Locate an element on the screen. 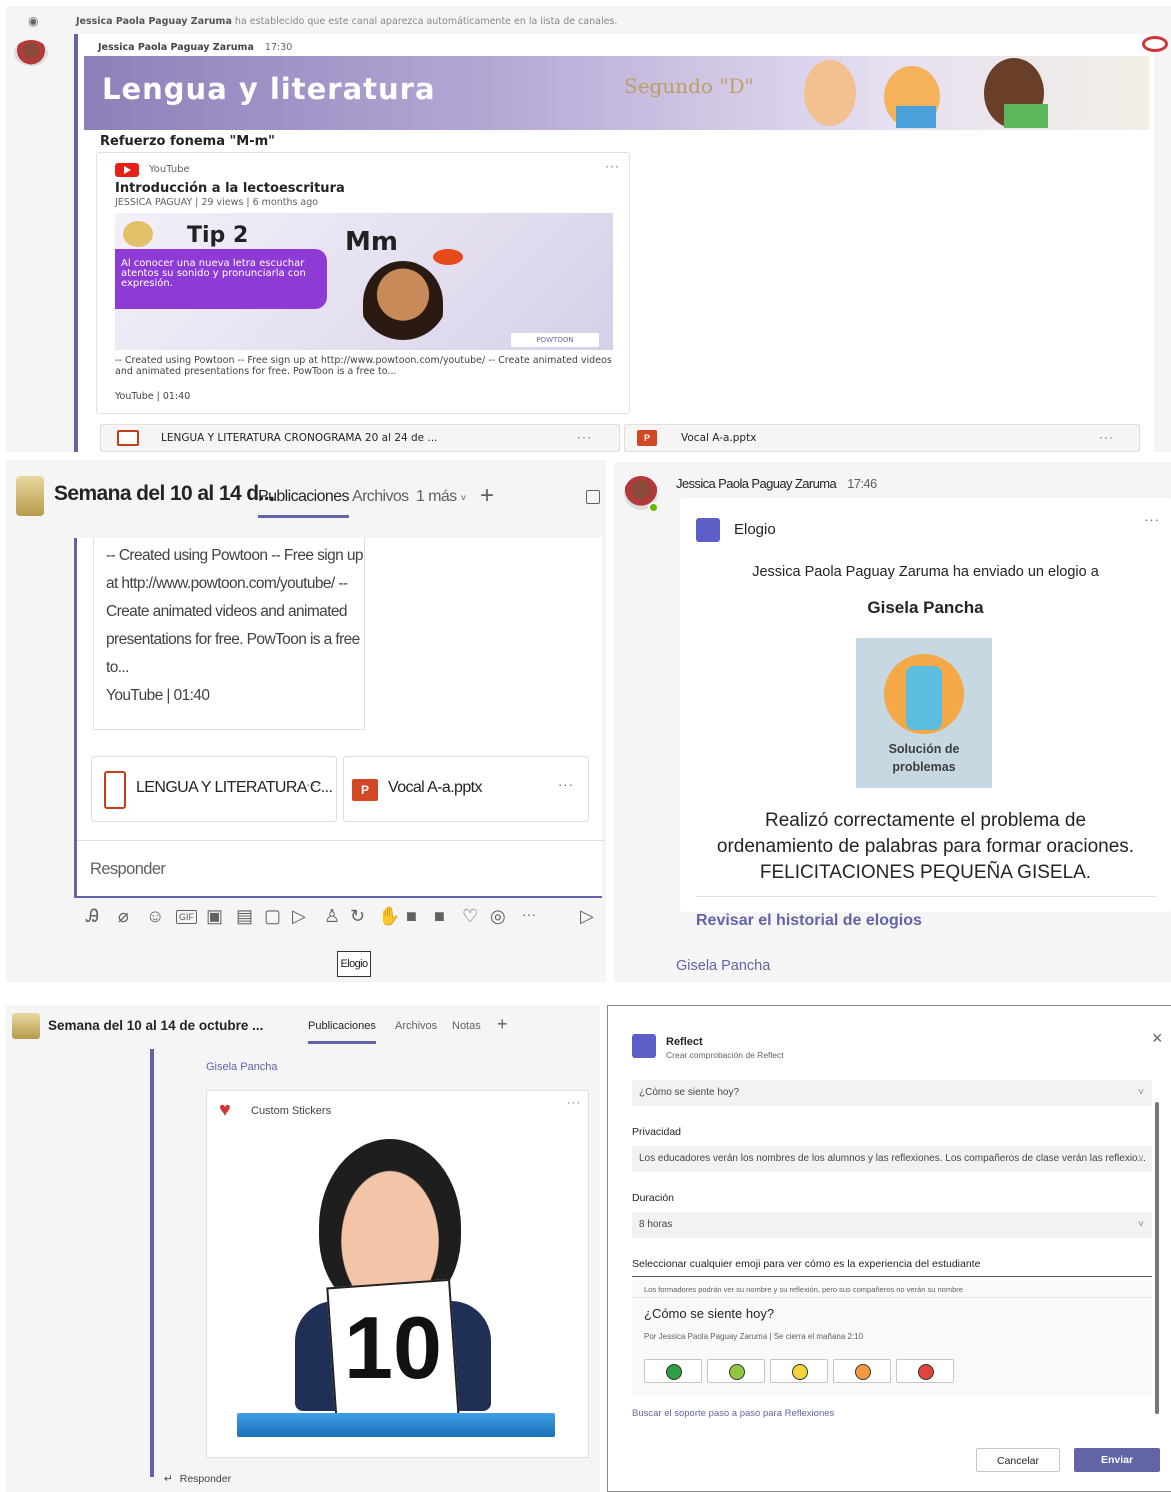  camera-icon: ■ is located at coordinates (439, 916).